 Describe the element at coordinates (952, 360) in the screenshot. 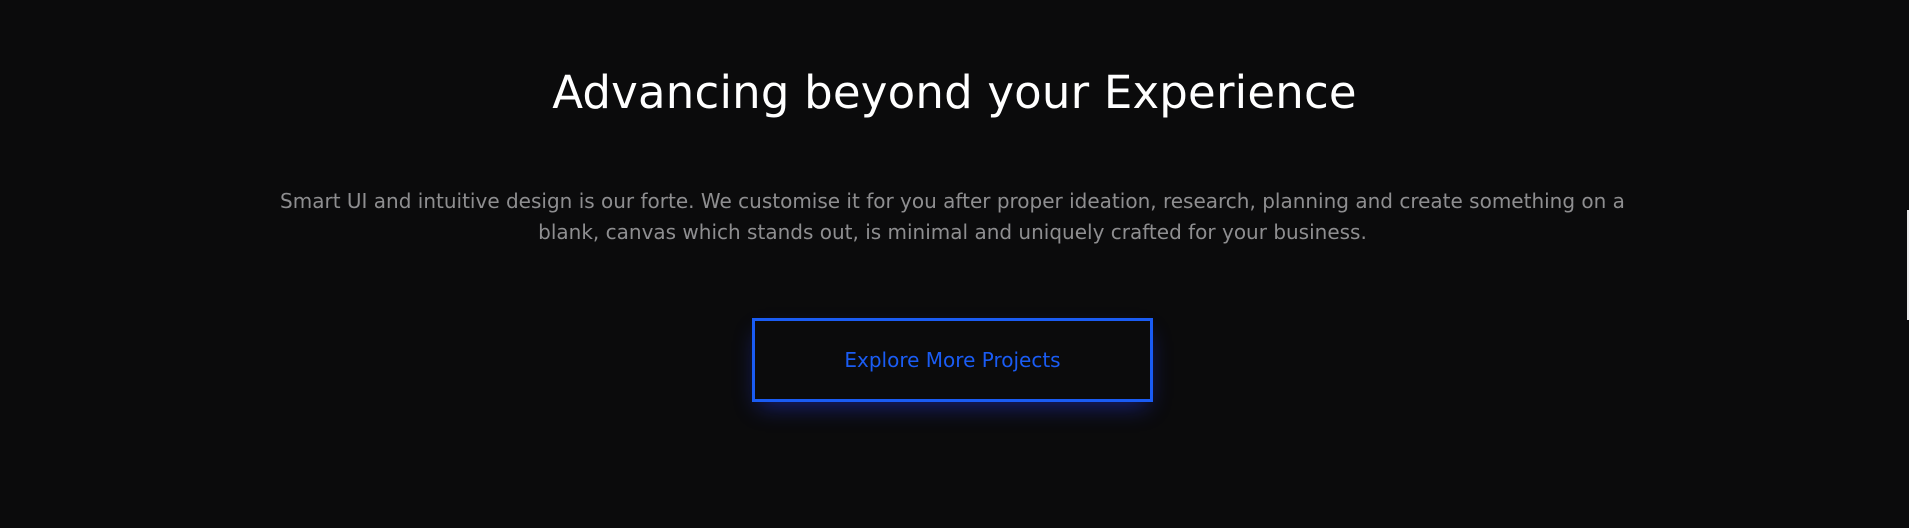

I see `explore-more-projects-button: Explore More Projects` at that location.